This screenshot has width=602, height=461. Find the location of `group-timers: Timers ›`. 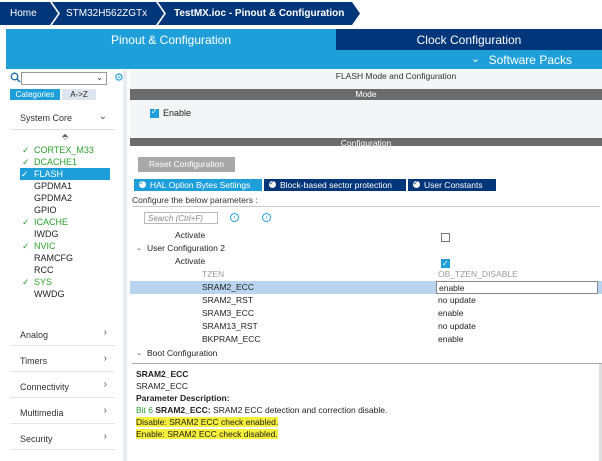

group-timers: Timers › is located at coordinates (62, 359).